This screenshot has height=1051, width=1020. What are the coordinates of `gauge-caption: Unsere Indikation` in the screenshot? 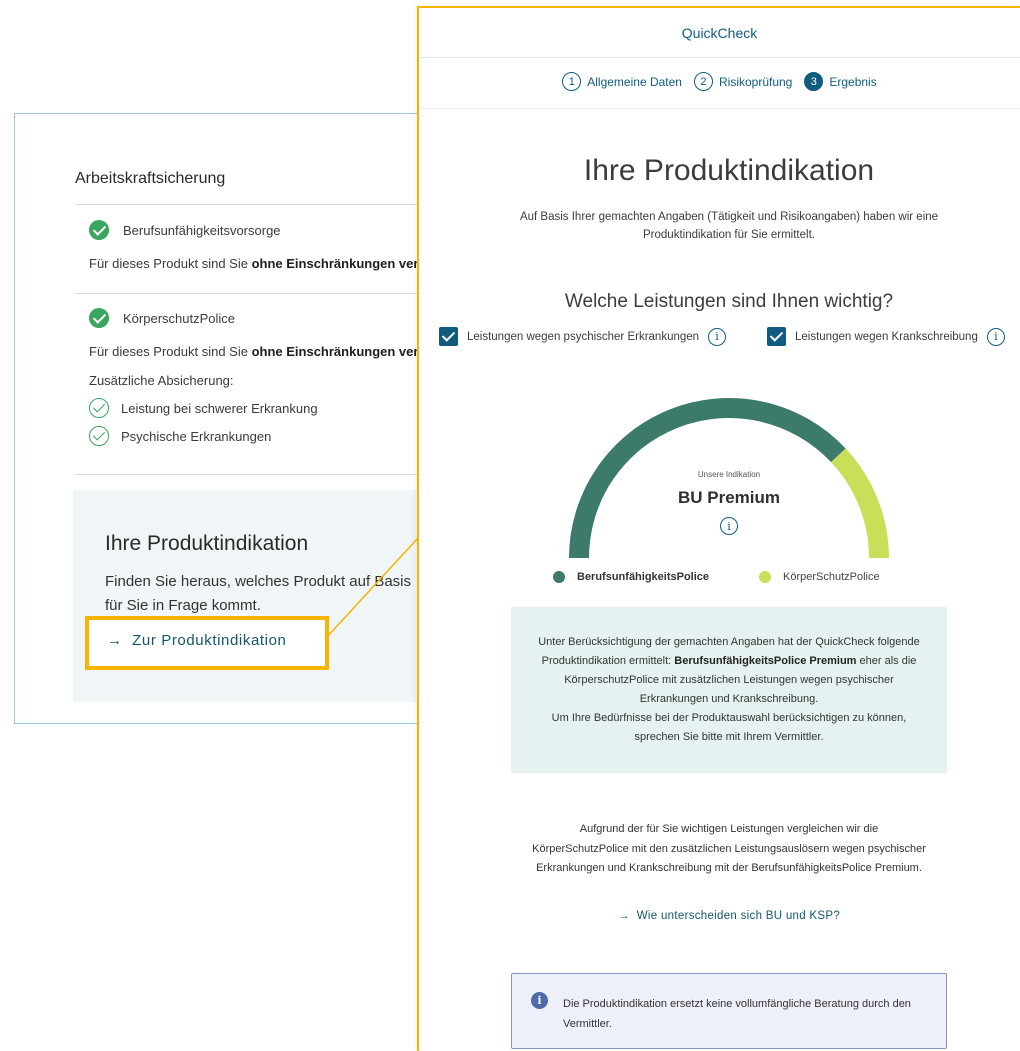 It's located at (729, 474).